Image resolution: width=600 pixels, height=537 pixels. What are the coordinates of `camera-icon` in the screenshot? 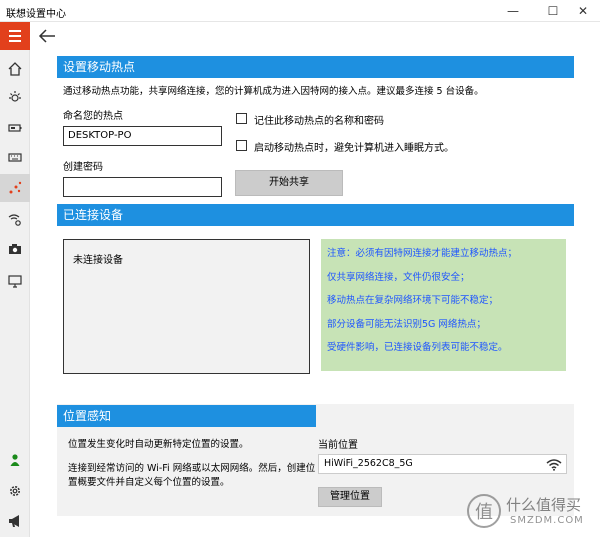 It's located at (15, 249).